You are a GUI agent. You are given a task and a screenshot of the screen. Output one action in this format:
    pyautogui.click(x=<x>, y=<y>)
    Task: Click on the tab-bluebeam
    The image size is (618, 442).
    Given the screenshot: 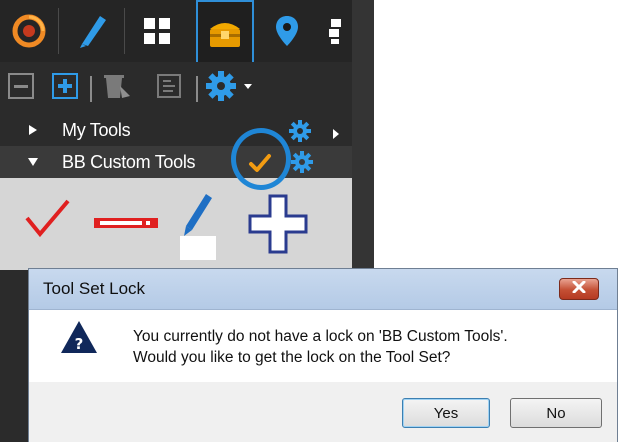 What is the action you would take?
    pyautogui.click(x=29, y=31)
    